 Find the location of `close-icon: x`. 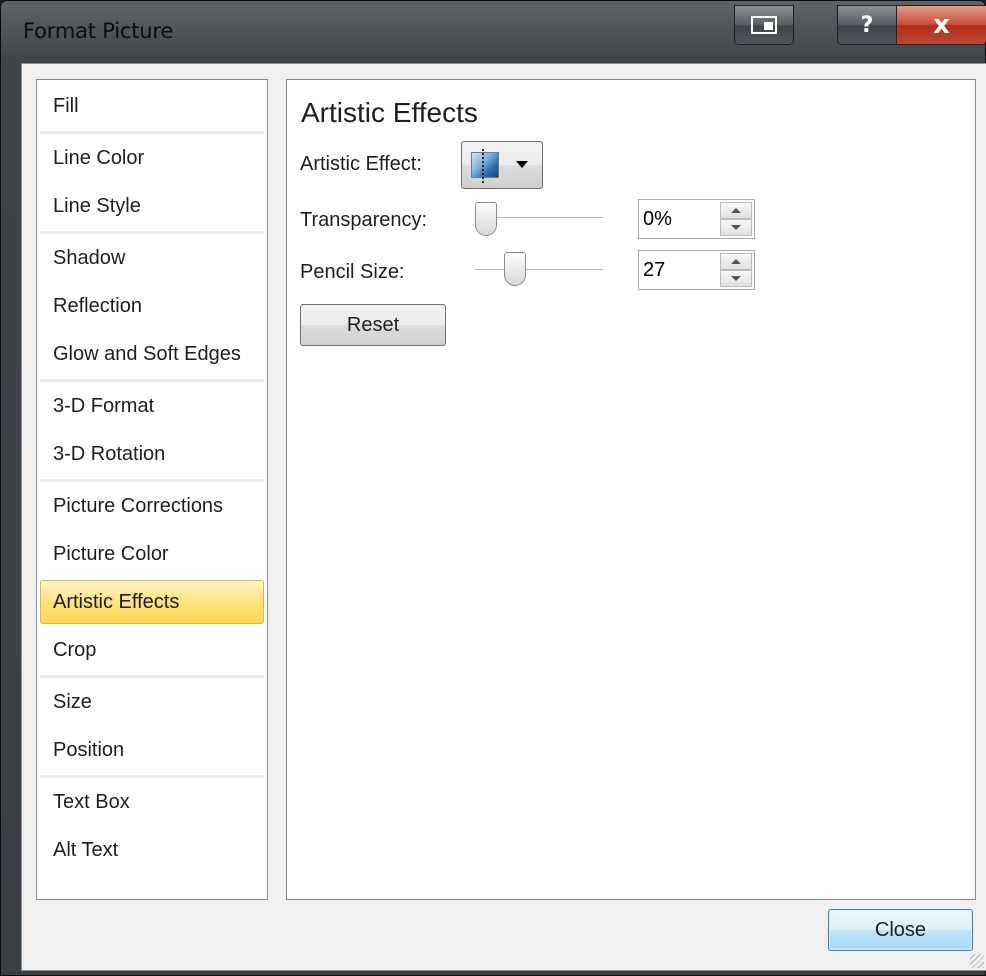

close-icon: x is located at coordinates (941, 25).